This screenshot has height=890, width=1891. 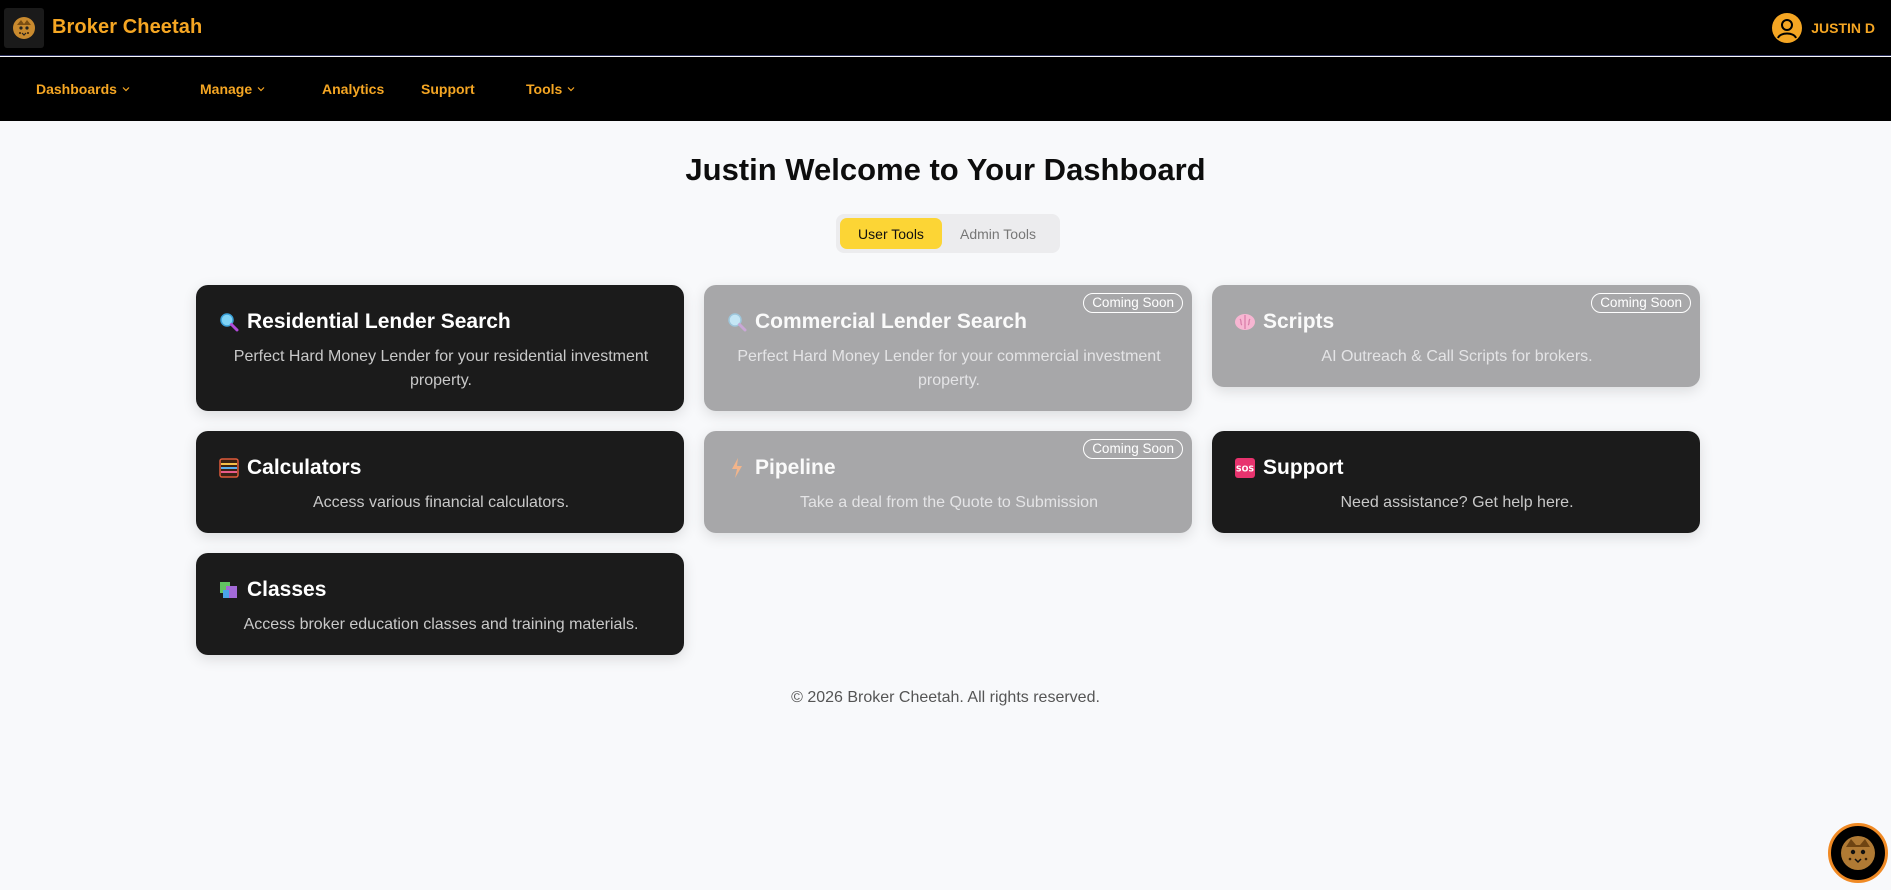 What do you see at coordinates (1457, 356) in the screenshot?
I see `card-description: AI Outreach & Call Scripts for brokers.` at bounding box center [1457, 356].